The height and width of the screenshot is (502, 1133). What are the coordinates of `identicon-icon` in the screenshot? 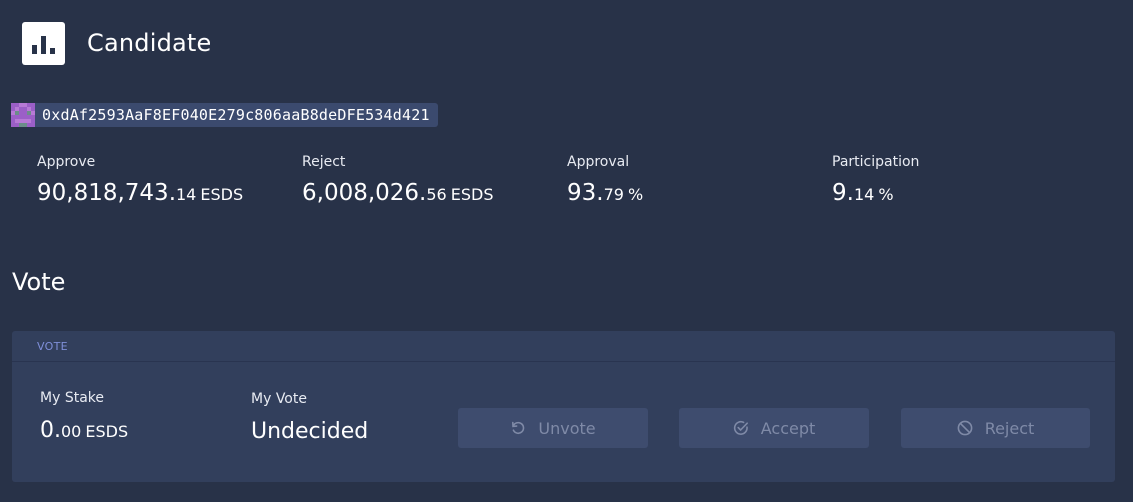 It's located at (23, 115).